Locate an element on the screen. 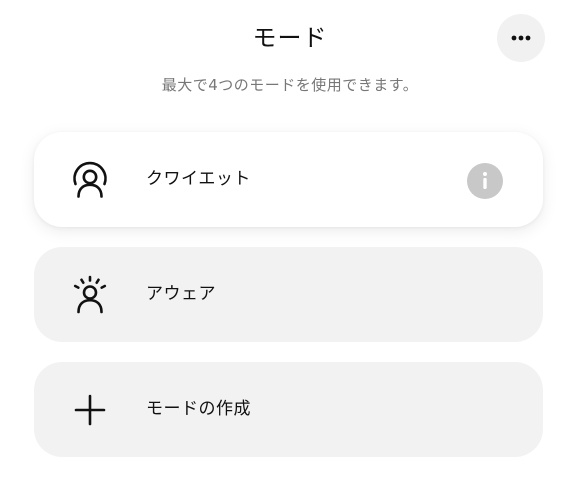  more-options-button is located at coordinates (521, 38).